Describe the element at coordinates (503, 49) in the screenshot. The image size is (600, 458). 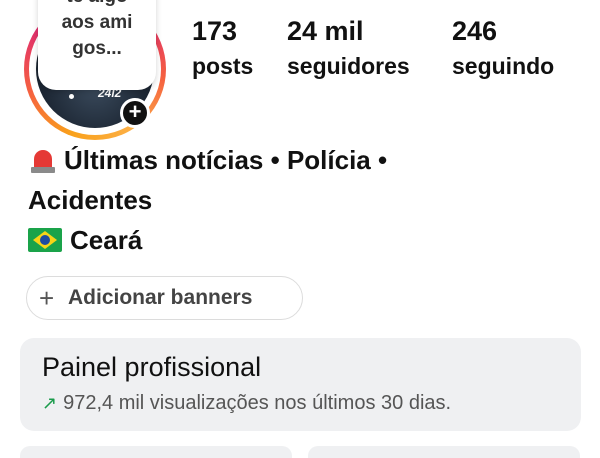
I see `stat-following: 246 seguindo` at that location.